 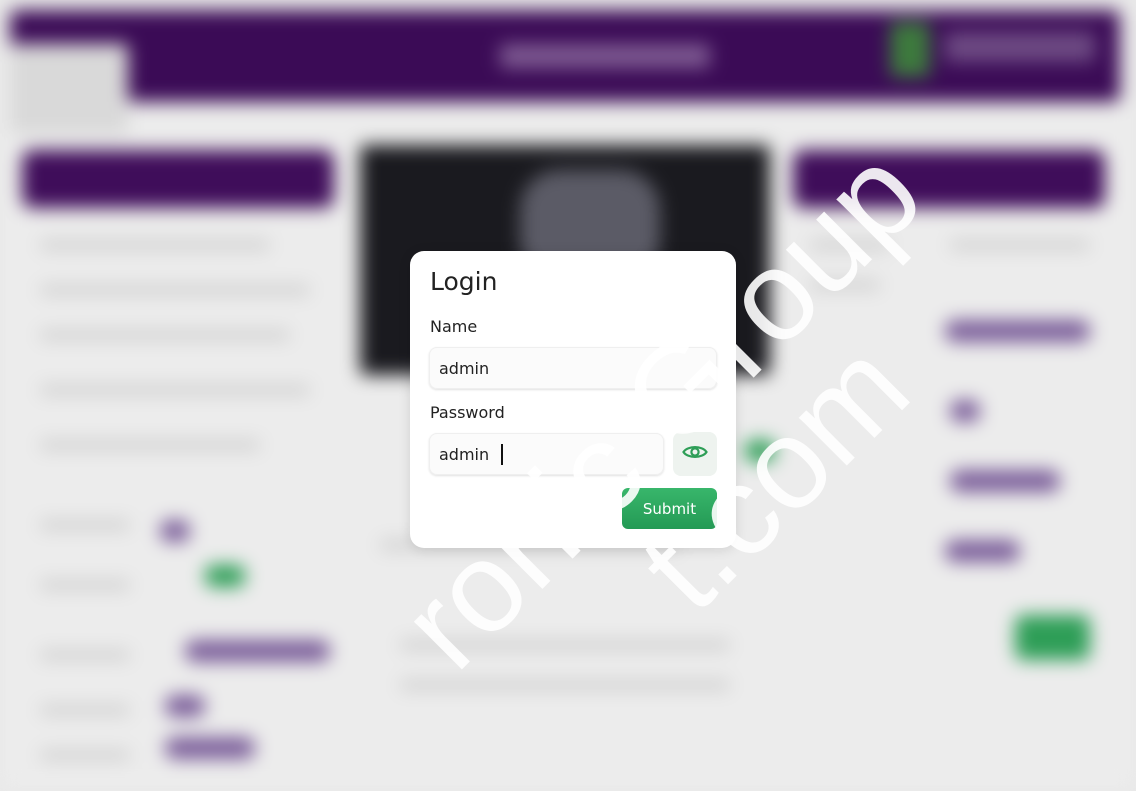 I want to click on name-label: Name, so click(x=454, y=326).